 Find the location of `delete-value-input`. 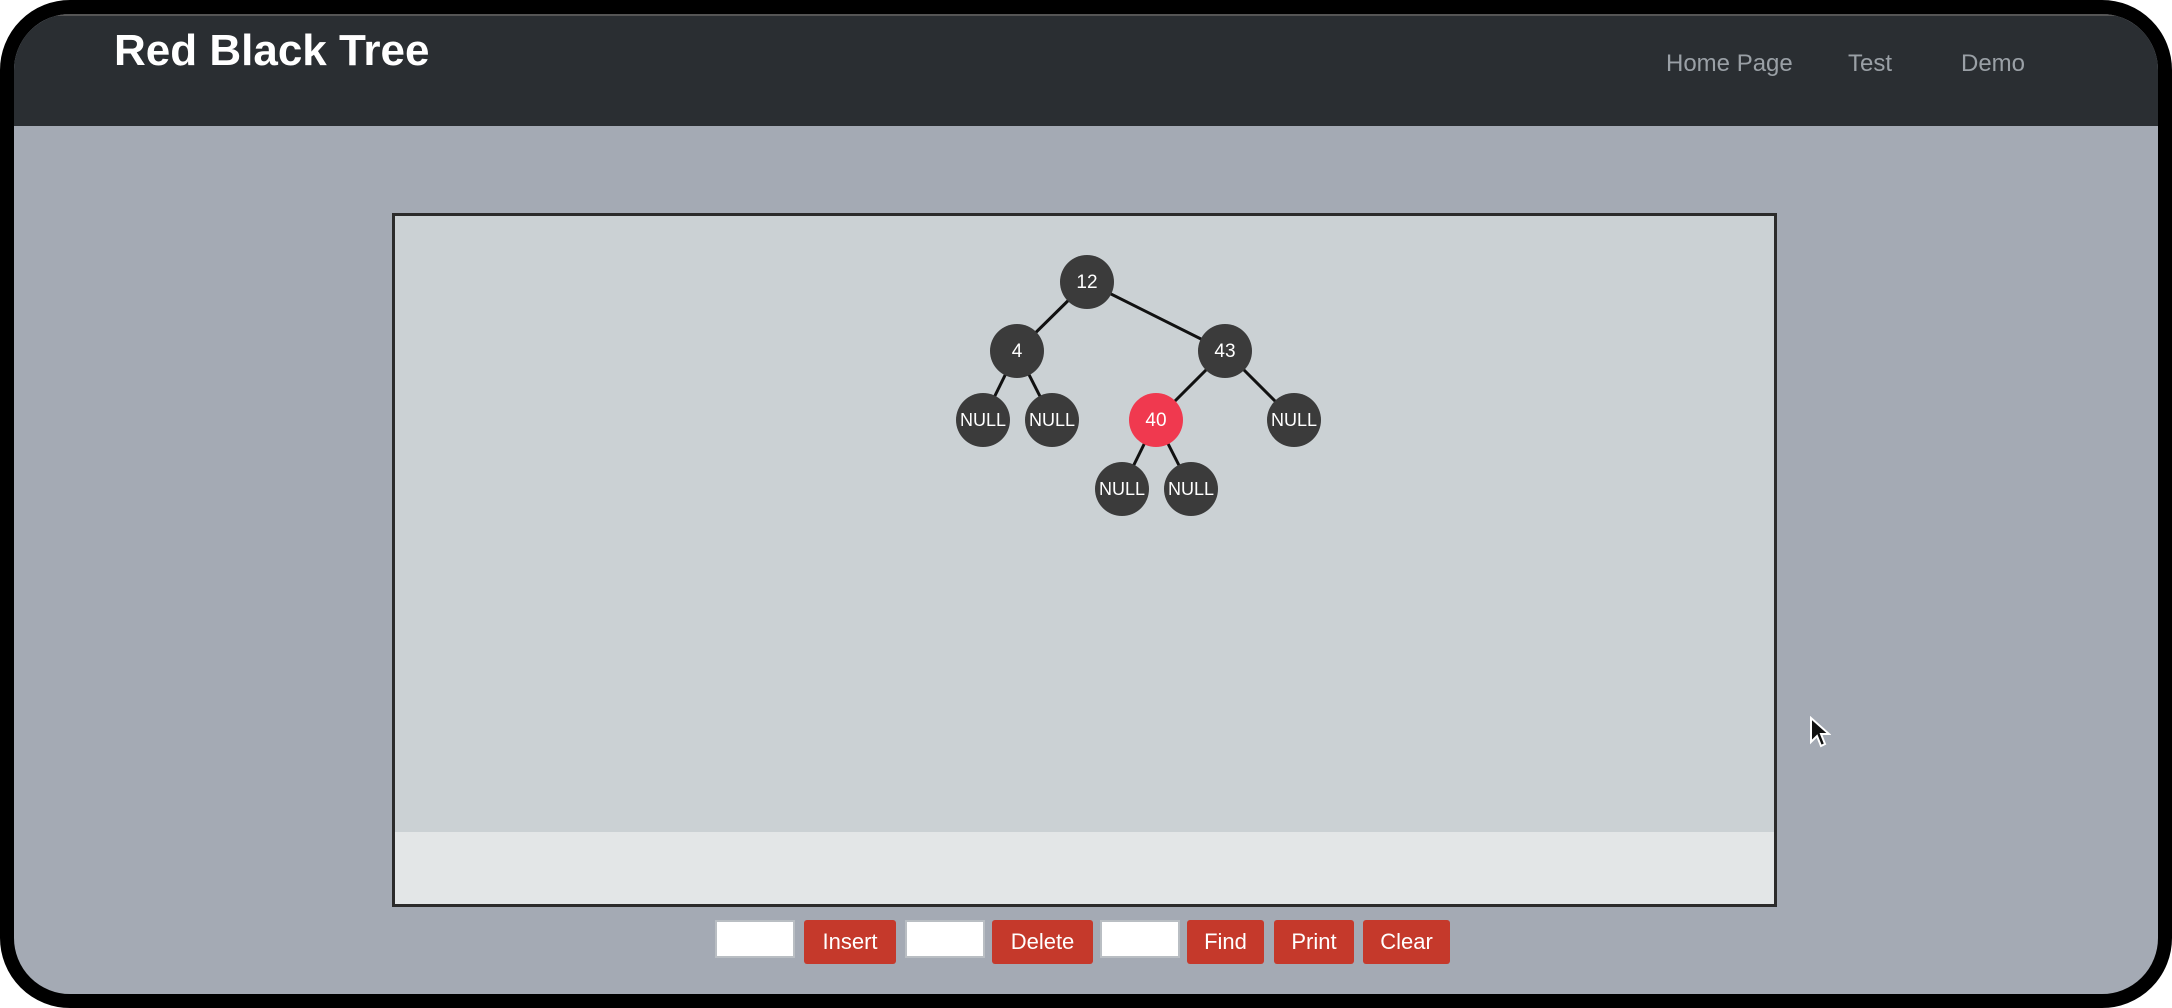

delete-value-input is located at coordinates (945, 939).